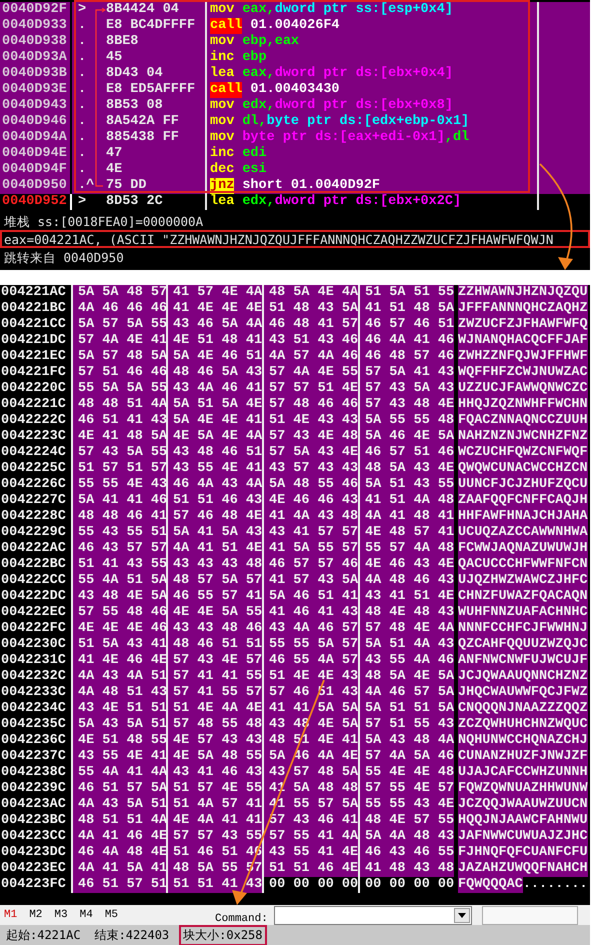 Image resolution: width=606 pixels, height=945 pixels. Describe the element at coordinates (214, 741) in the screenshot. I see `hex-bytes: 4E 57 43 43` at that location.